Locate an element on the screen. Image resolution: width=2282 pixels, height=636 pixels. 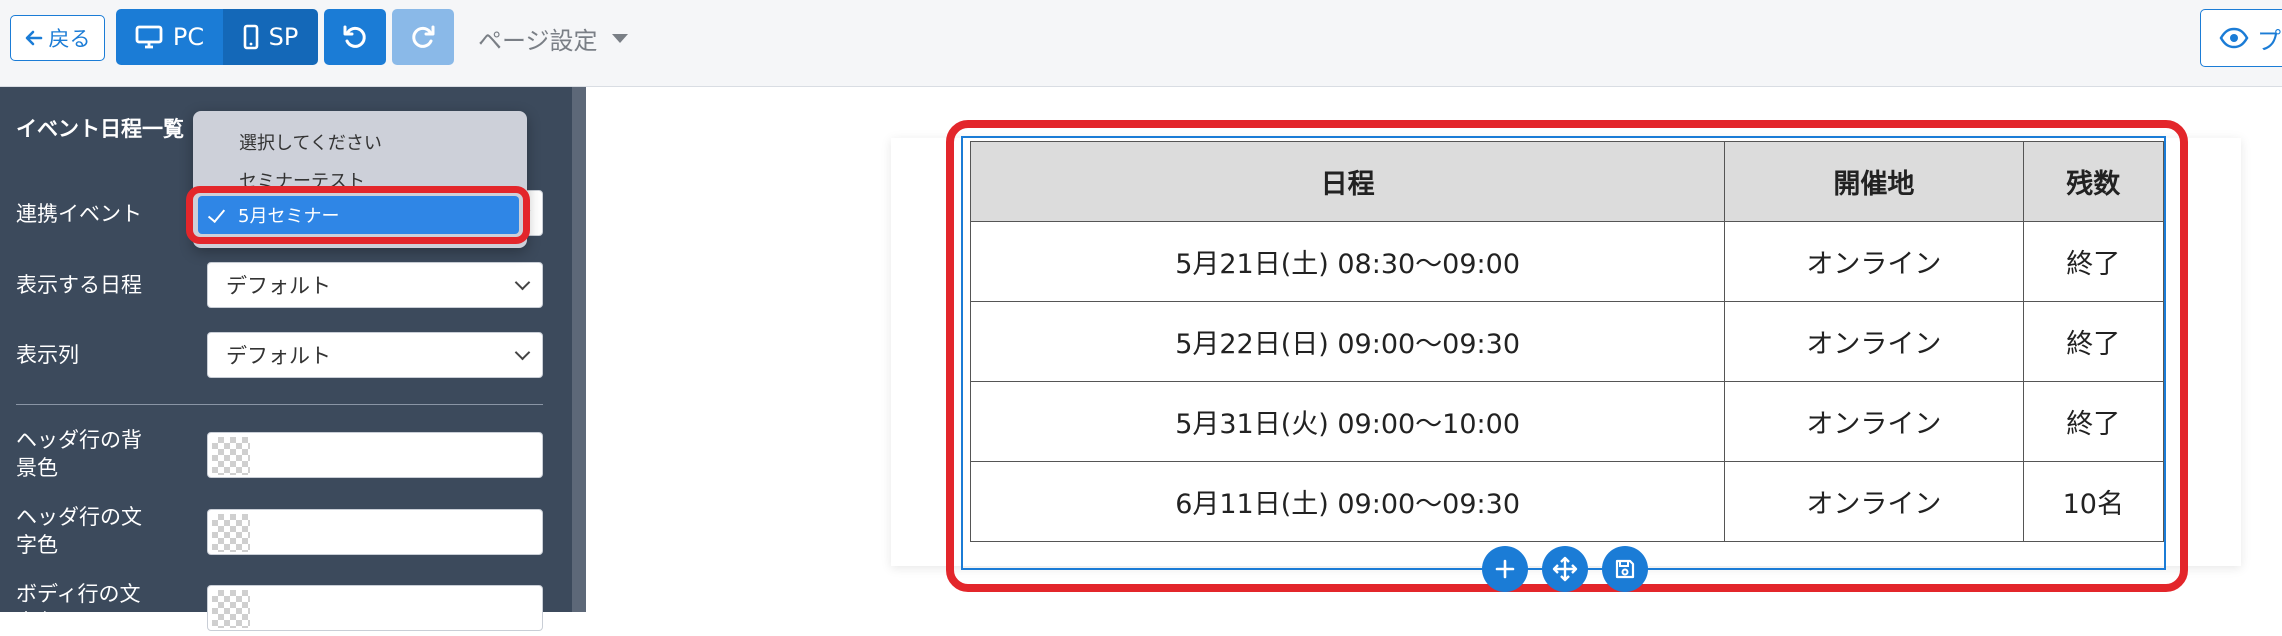
desktop-icon is located at coordinates (149, 37).